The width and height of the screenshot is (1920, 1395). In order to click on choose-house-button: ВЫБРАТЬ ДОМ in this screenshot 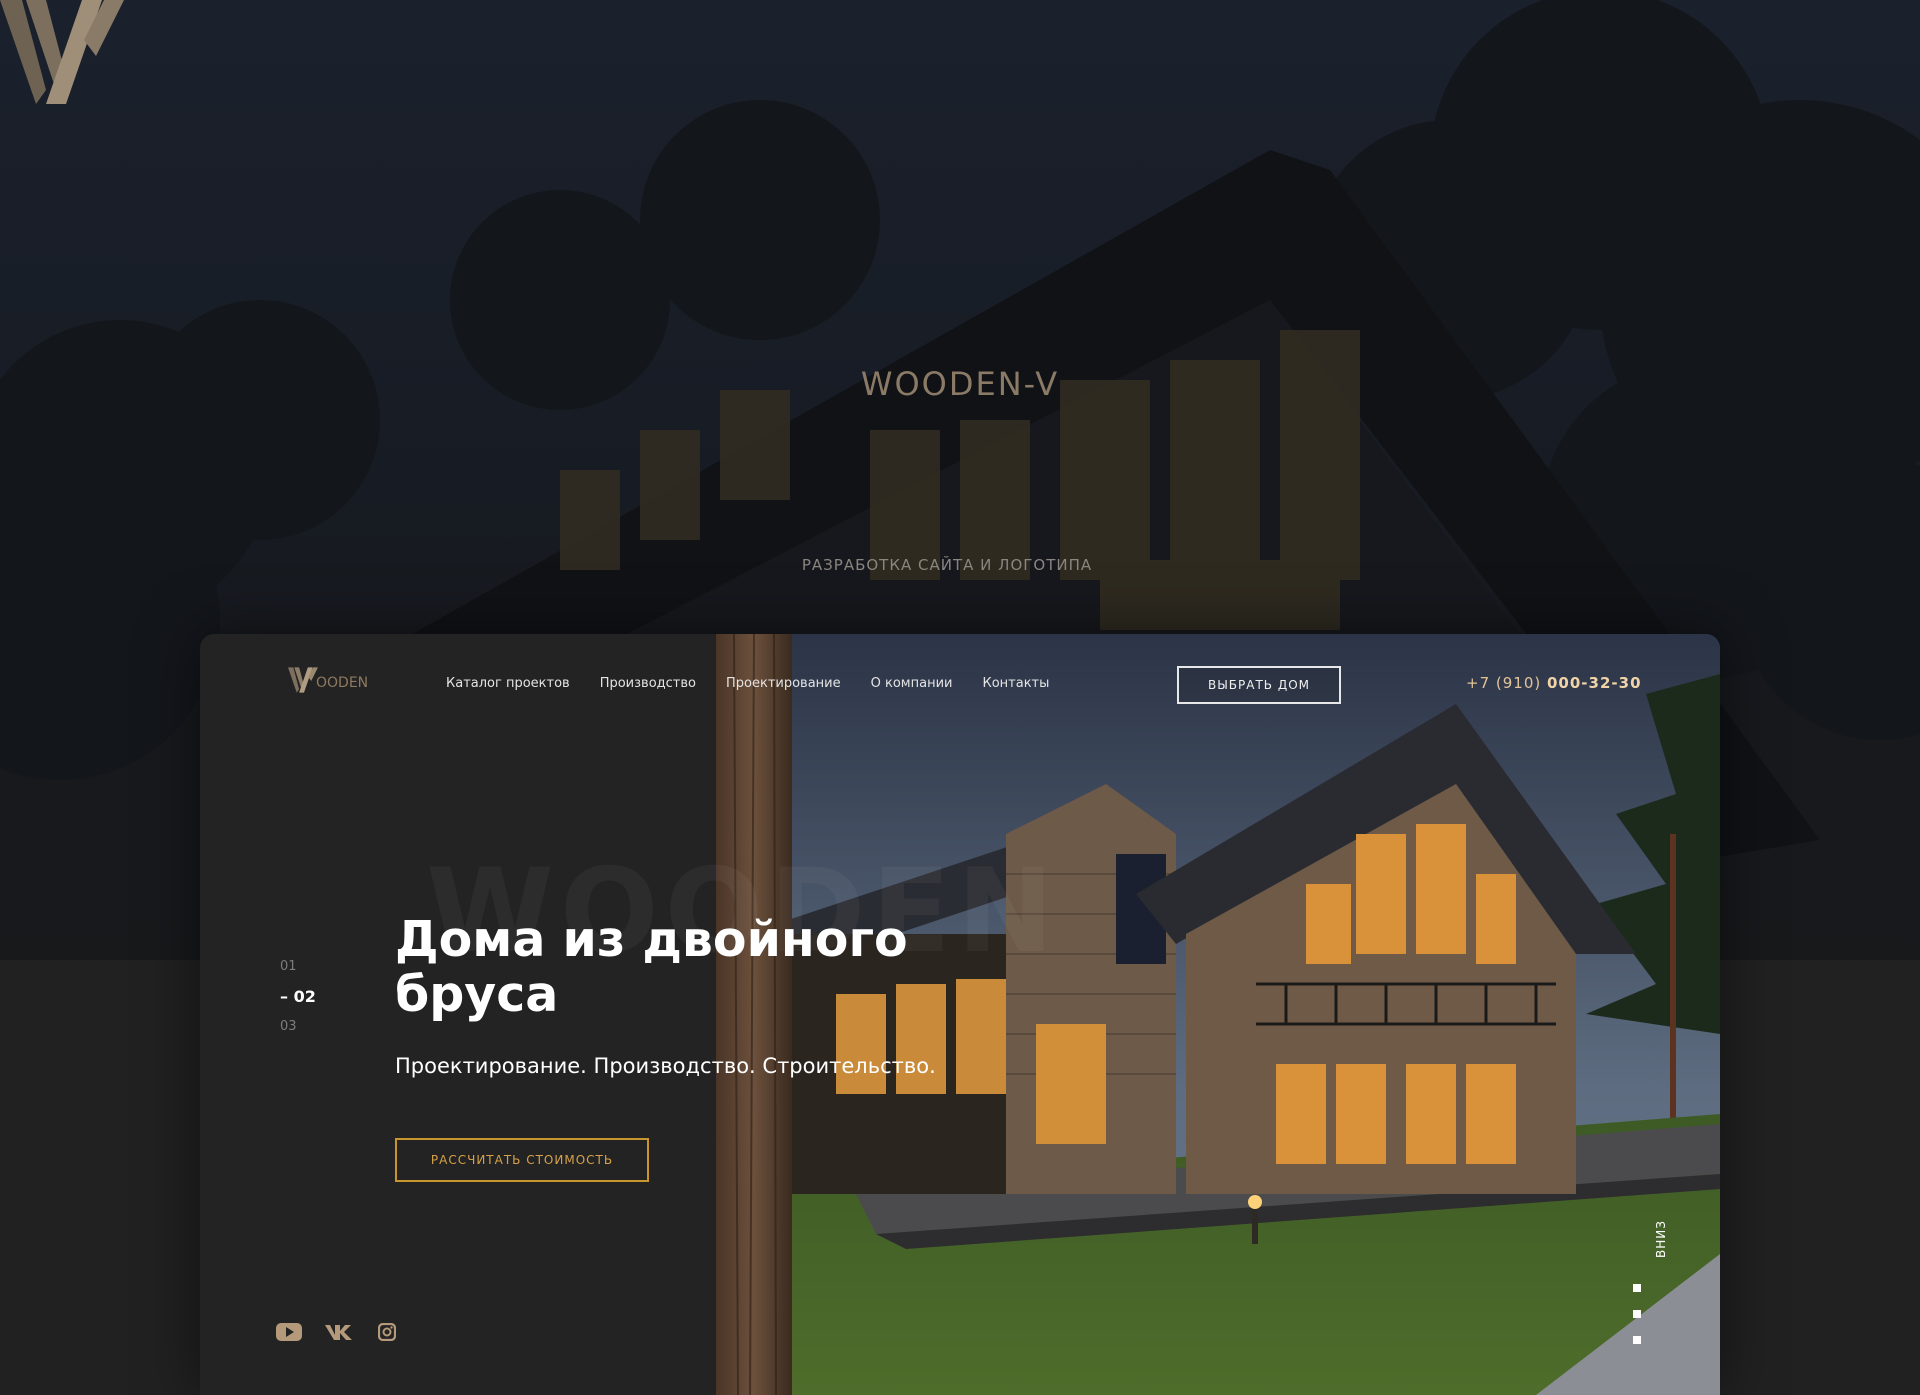, I will do `click(1259, 685)`.